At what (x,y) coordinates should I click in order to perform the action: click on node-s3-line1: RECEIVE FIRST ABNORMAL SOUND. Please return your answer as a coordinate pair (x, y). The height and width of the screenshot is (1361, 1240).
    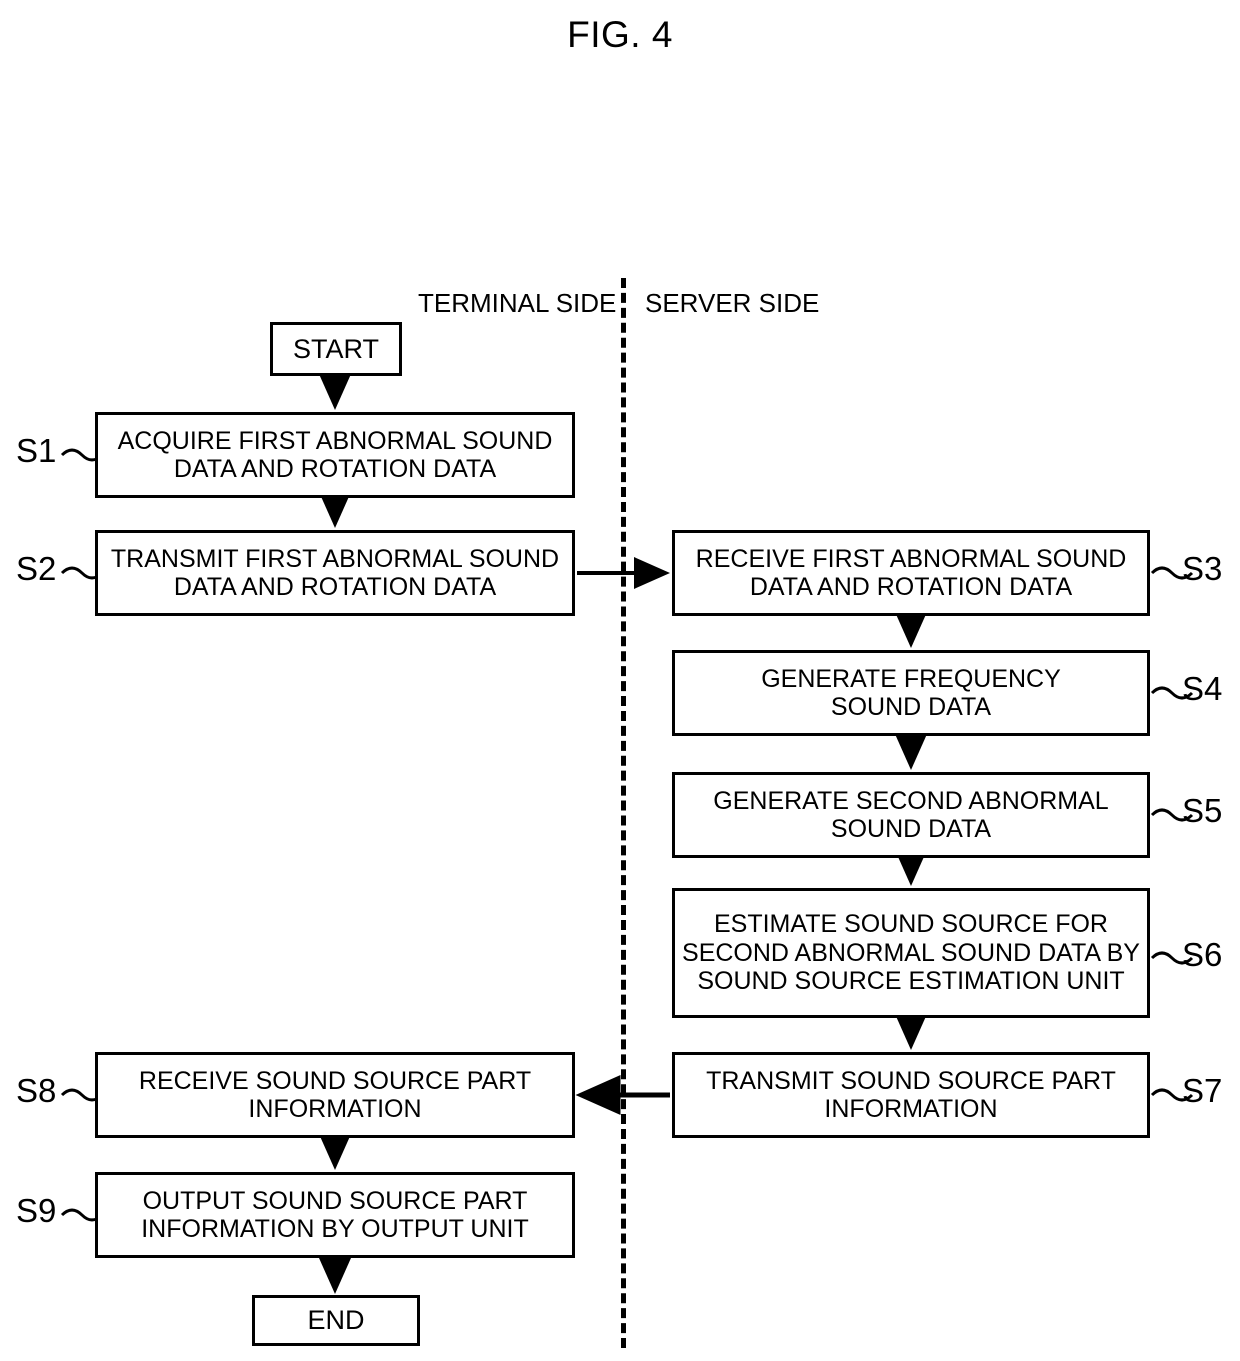
    Looking at the image, I should click on (911, 558).